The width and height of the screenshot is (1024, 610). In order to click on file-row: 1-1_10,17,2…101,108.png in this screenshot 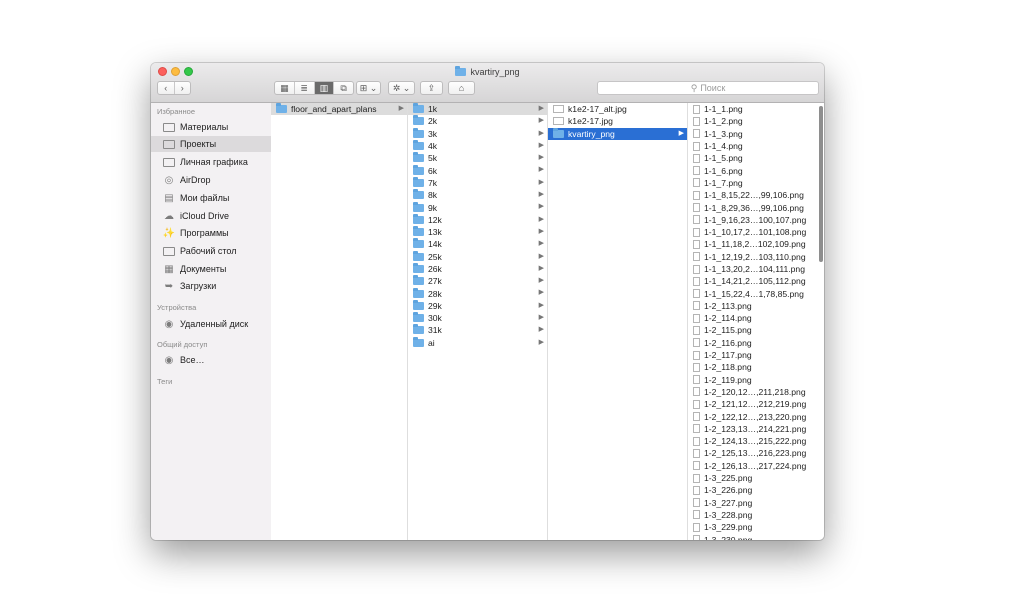, I will do `click(756, 232)`.